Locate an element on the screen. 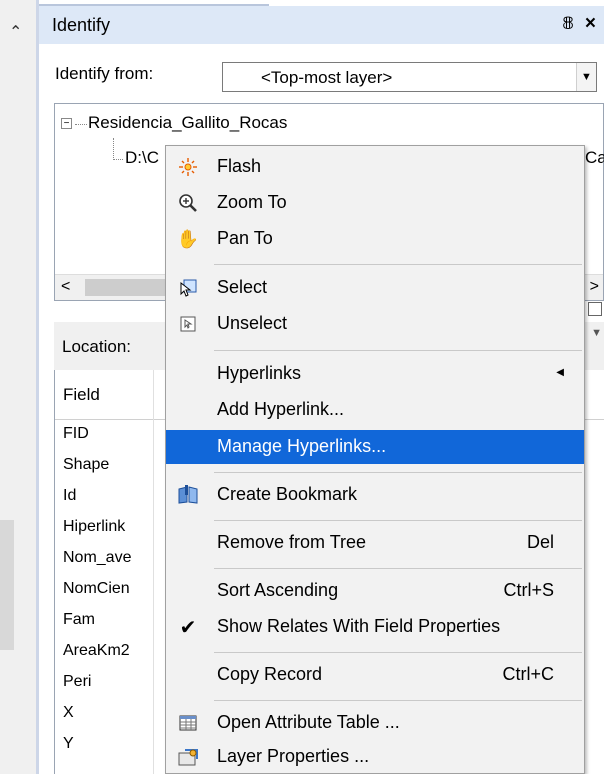 This screenshot has width=604, height=774. field-name: Peri is located at coordinates (77, 681).